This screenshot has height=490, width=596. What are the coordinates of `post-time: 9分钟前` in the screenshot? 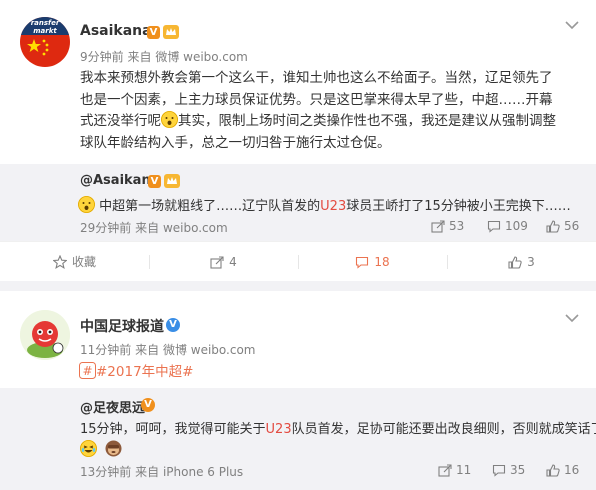 It's located at (102, 57).